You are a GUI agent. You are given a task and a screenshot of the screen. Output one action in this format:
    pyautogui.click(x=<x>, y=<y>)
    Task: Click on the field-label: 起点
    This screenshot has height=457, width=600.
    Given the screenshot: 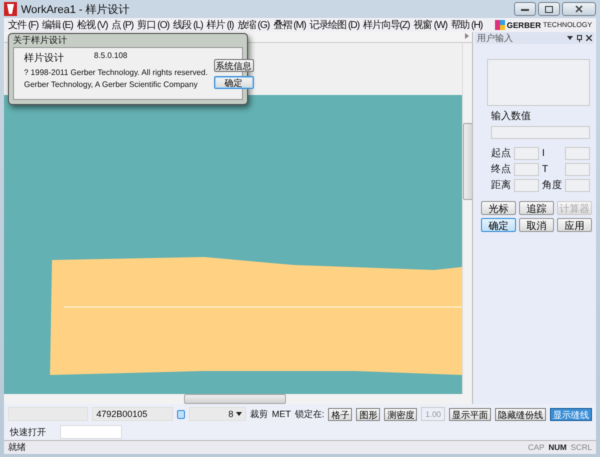 What is the action you would take?
    pyautogui.click(x=501, y=153)
    